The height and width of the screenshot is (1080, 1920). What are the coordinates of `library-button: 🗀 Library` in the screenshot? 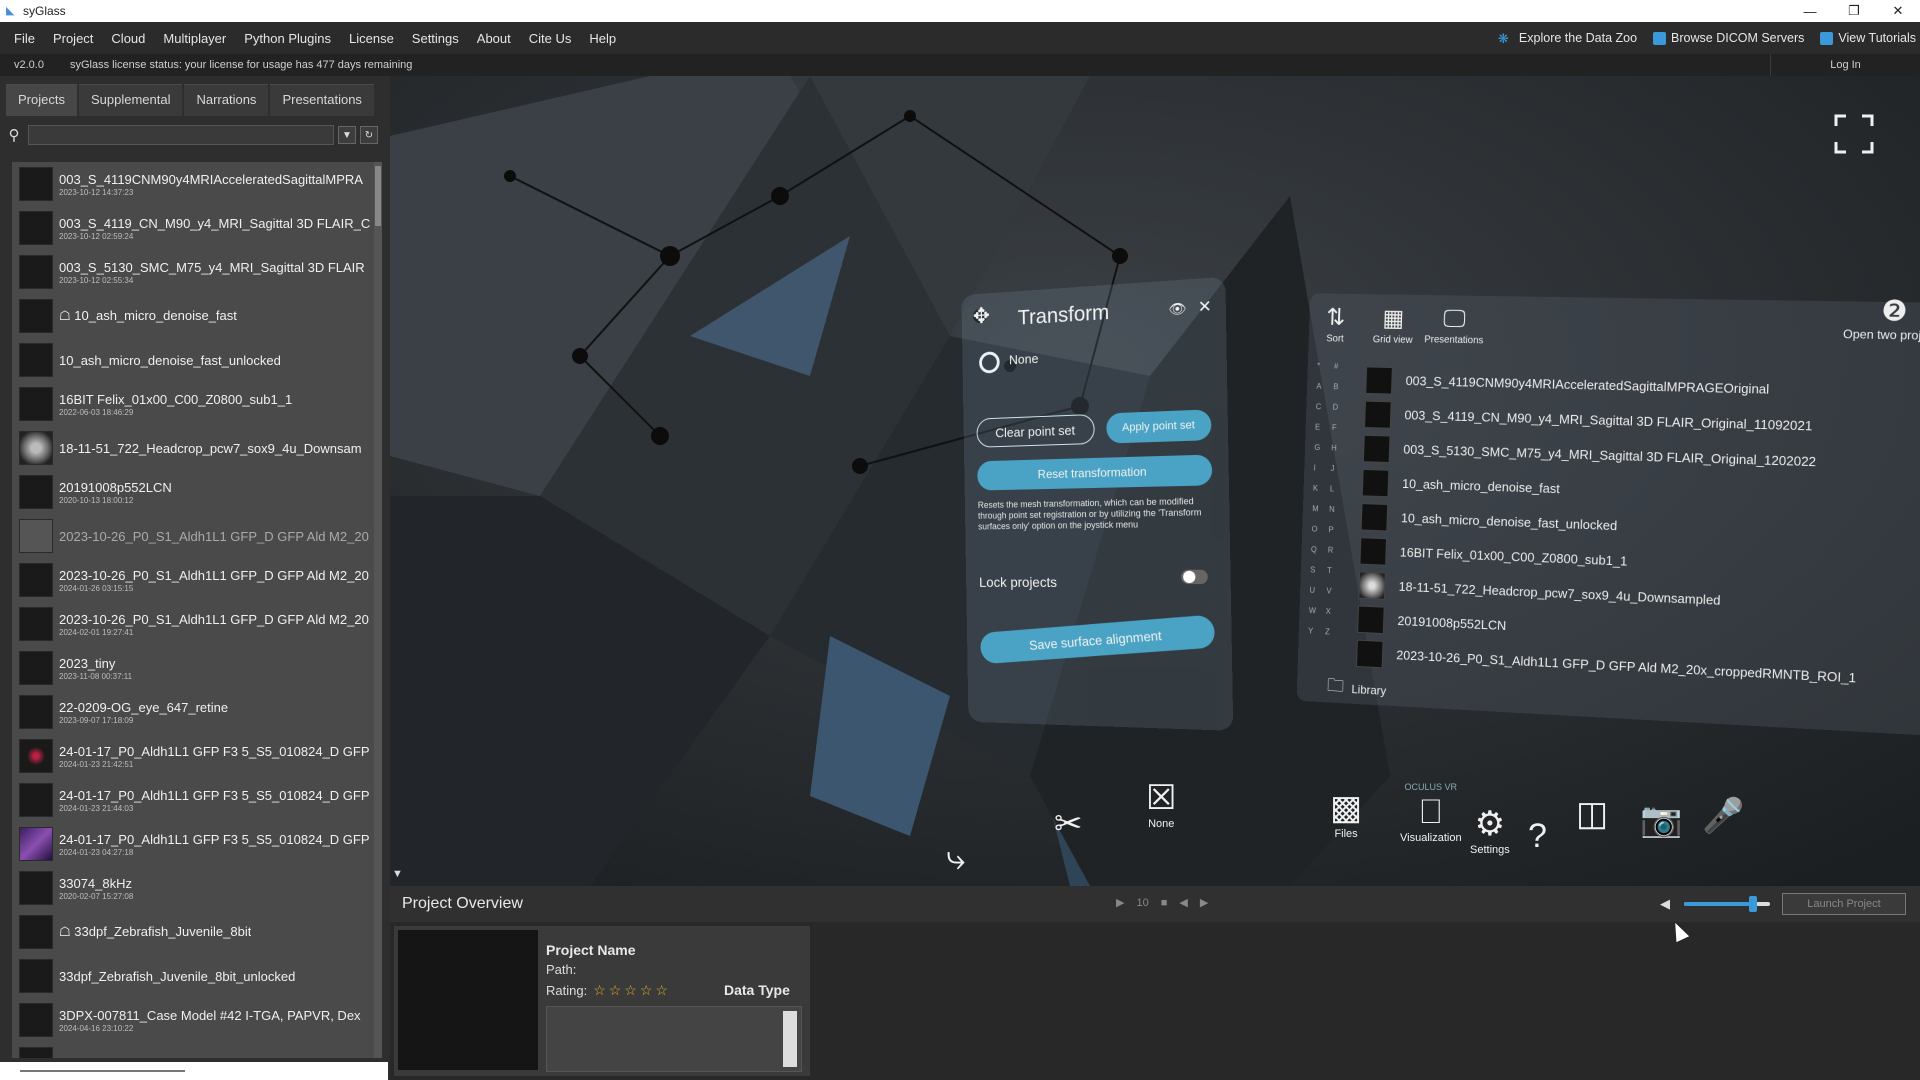 It's located at (1356, 689).